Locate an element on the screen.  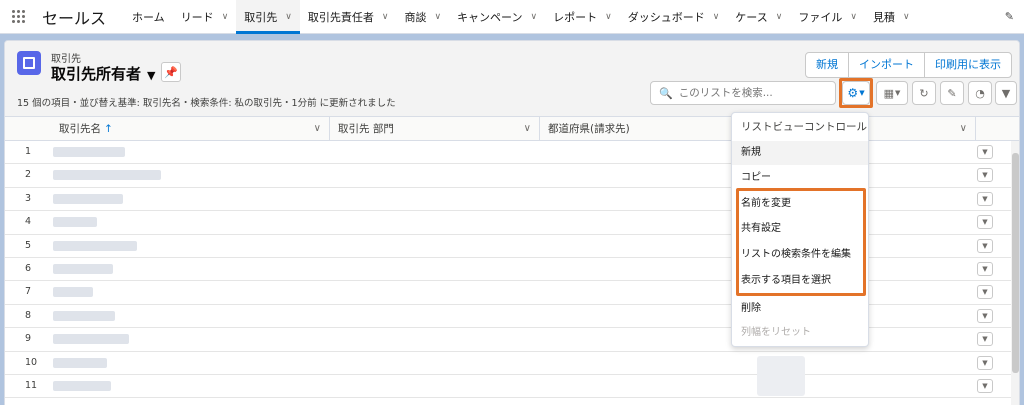
refresh-icon: ↻ is located at coordinates (924, 93).